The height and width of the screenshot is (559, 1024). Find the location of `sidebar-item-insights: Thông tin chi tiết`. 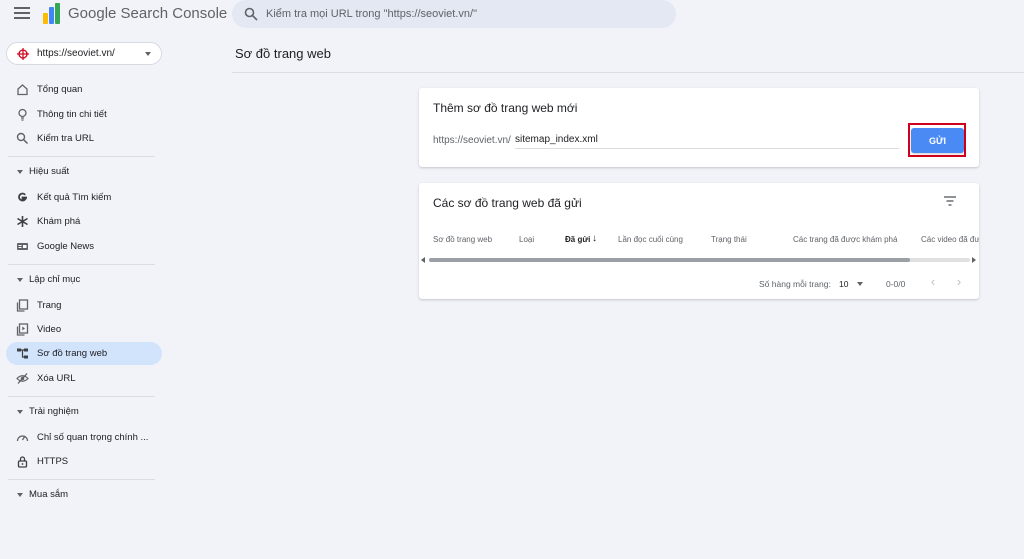

sidebar-item-insights: Thông tin chi tiết is located at coordinates (84, 114).